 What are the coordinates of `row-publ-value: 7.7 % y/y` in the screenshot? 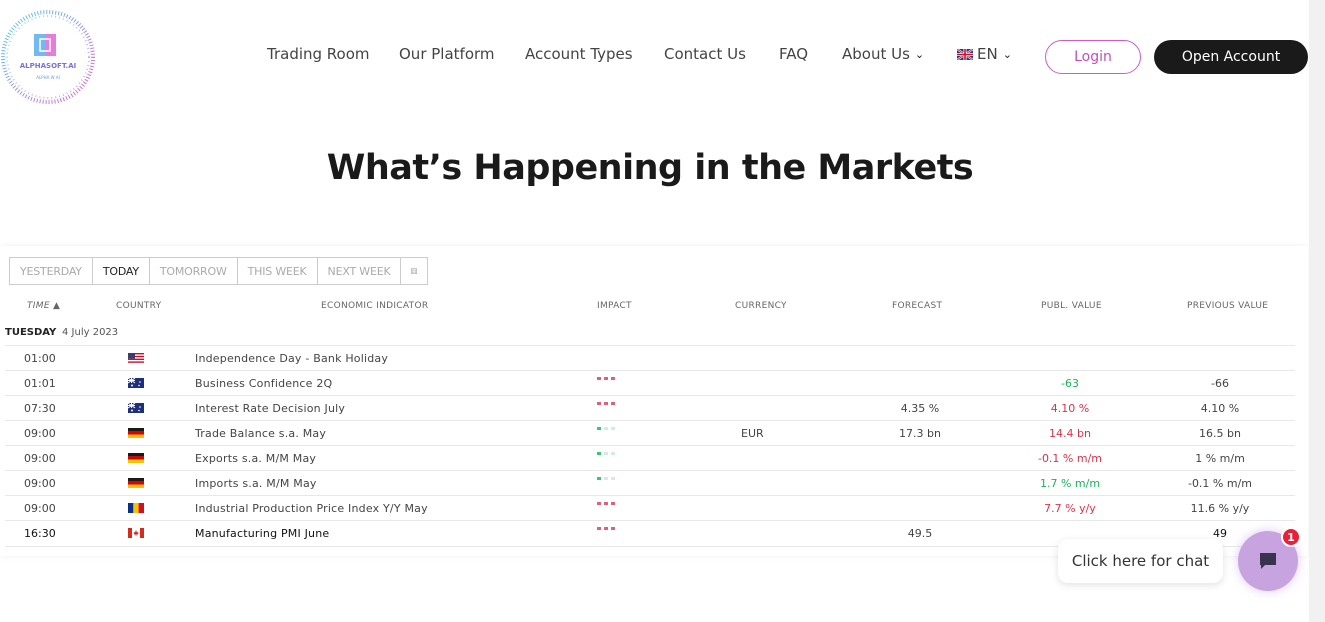 It's located at (1070, 508).